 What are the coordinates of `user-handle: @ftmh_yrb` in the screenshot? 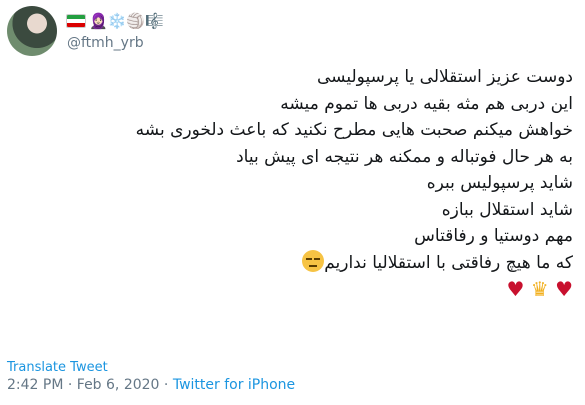 It's located at (105, 43).